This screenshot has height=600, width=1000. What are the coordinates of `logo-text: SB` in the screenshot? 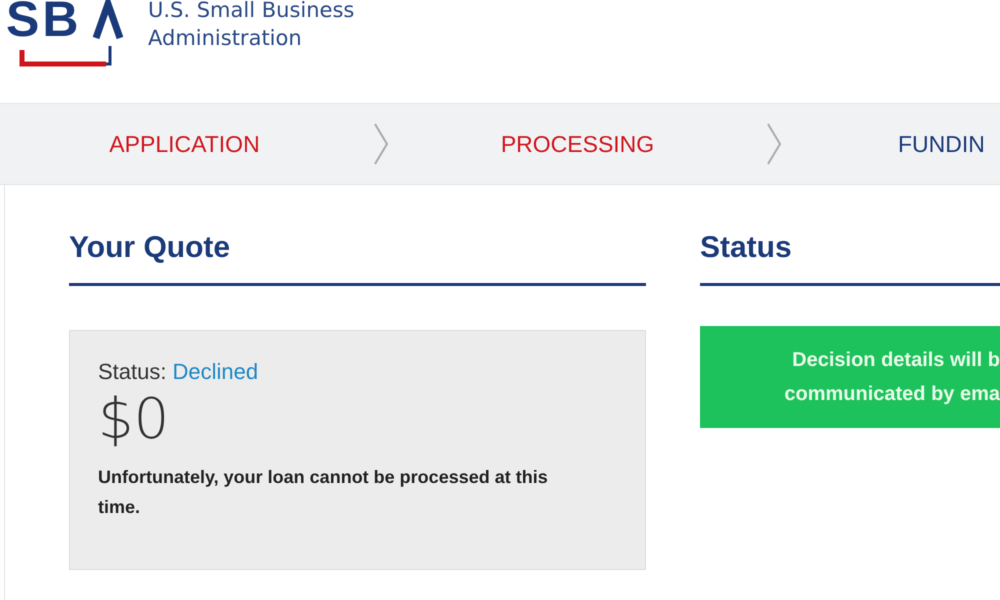 It's located at (44, 22).